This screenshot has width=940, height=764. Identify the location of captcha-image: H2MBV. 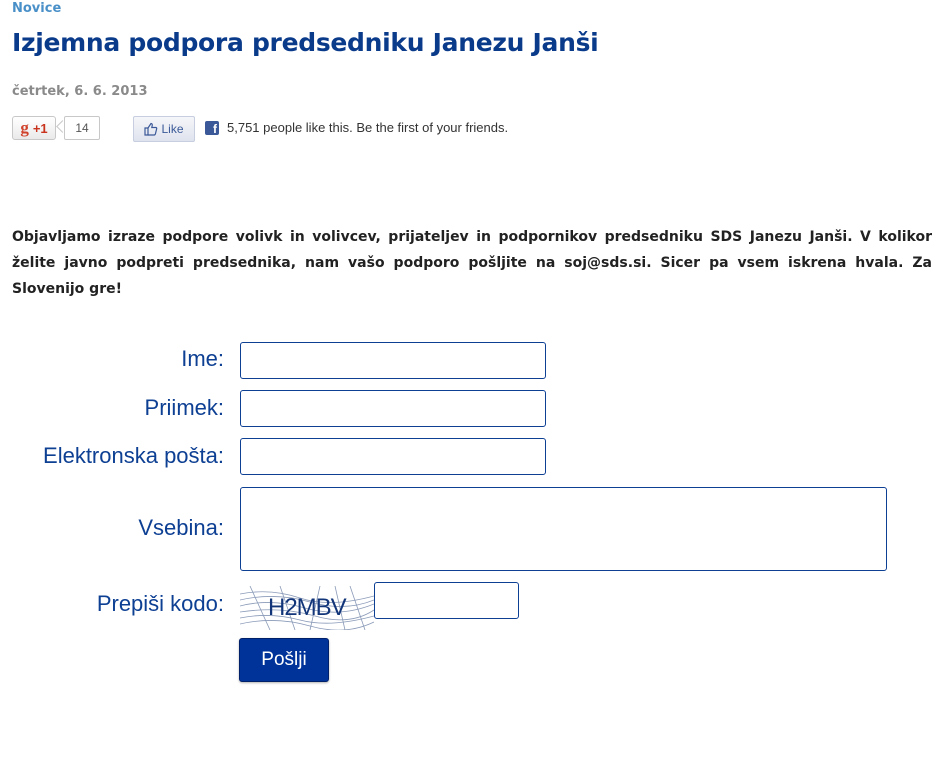
(307, 608).